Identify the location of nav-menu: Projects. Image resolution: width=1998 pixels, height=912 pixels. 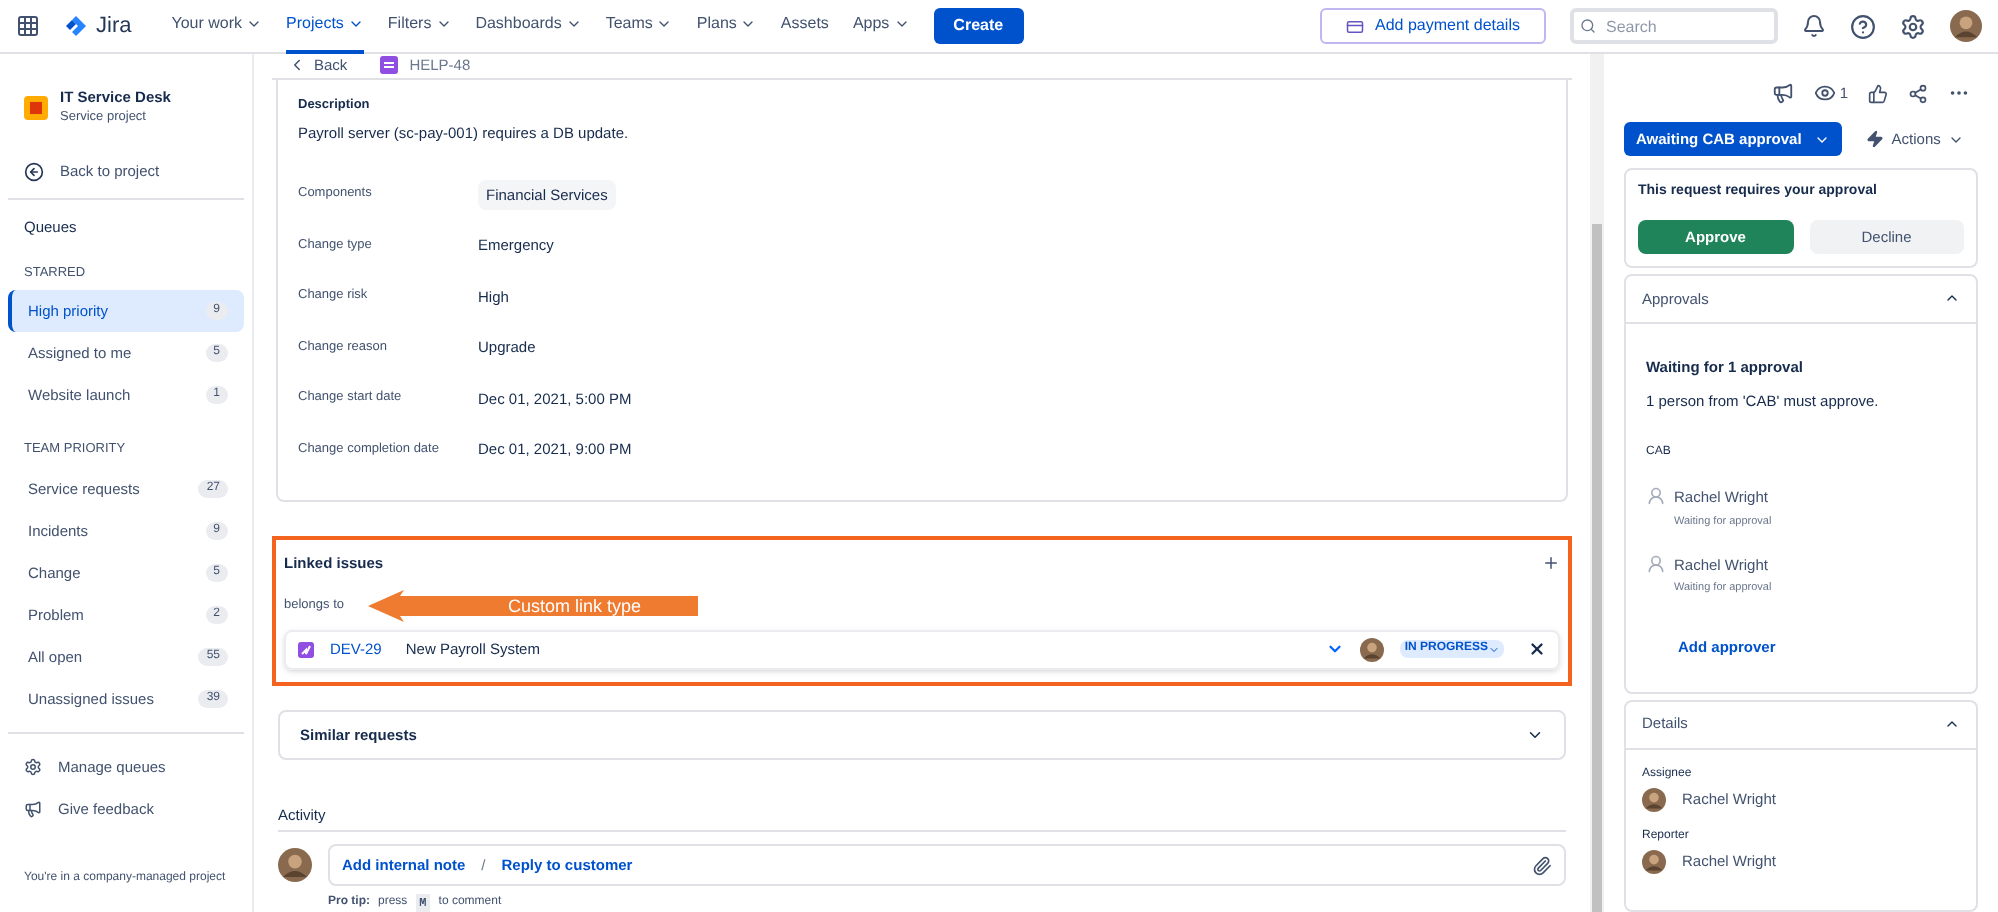
(325, 26).